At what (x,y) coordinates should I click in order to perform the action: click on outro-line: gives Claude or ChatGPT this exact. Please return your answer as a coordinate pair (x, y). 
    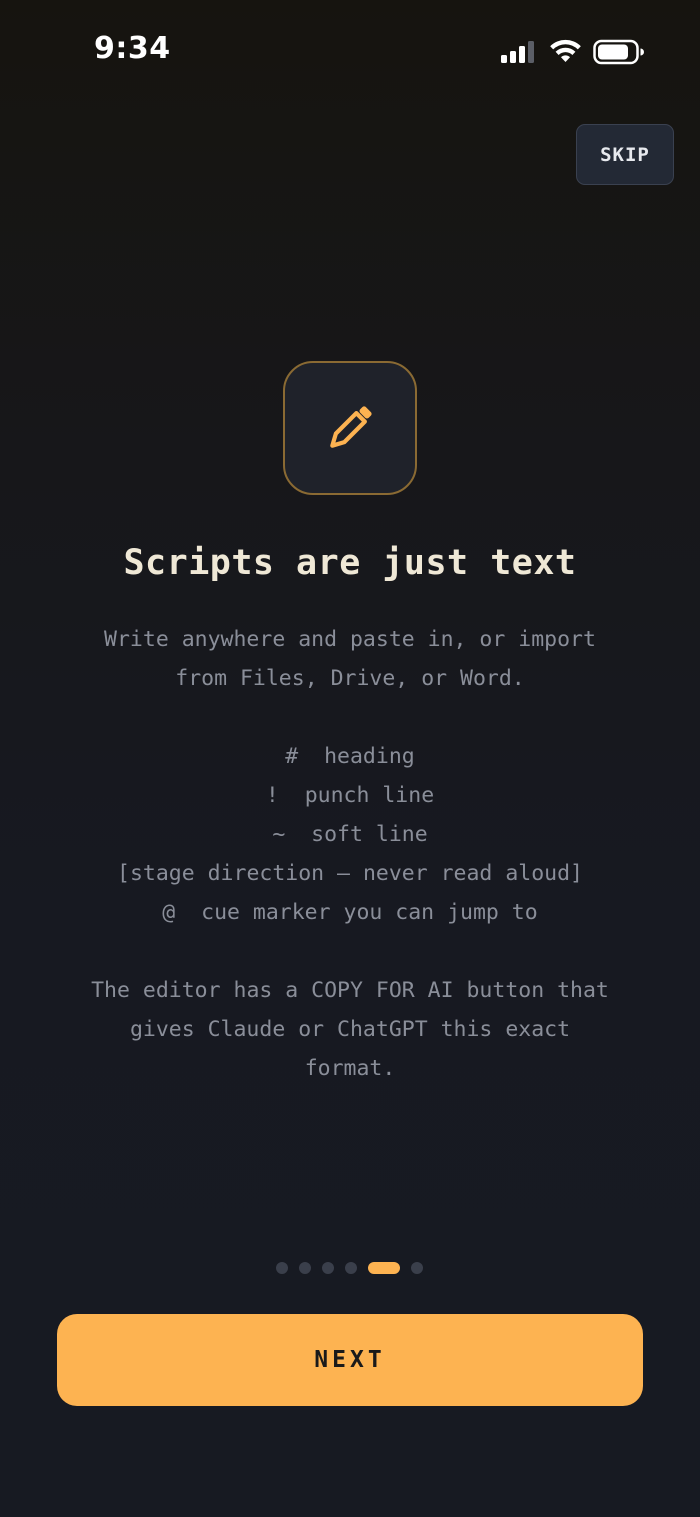
    Looking at the image, I should click on (350, 1029).